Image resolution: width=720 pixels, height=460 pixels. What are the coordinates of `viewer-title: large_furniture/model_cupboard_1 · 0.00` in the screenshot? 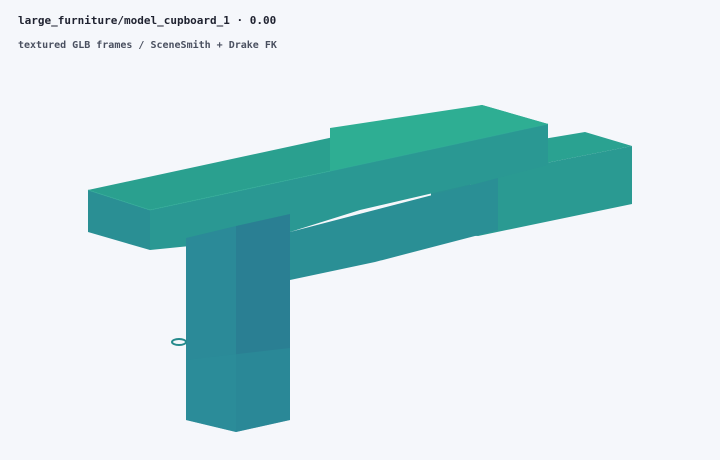 It's located at (147, 20).